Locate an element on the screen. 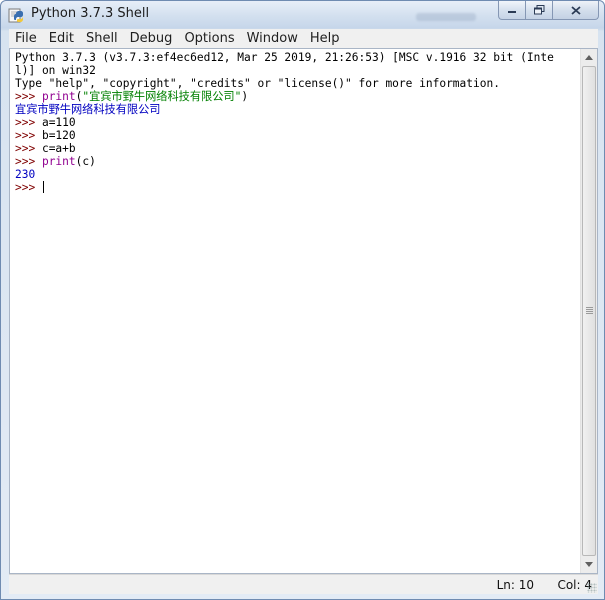 This screenshot has width=605, height=600. shell-code: ) is located at coordinates (245, 96).